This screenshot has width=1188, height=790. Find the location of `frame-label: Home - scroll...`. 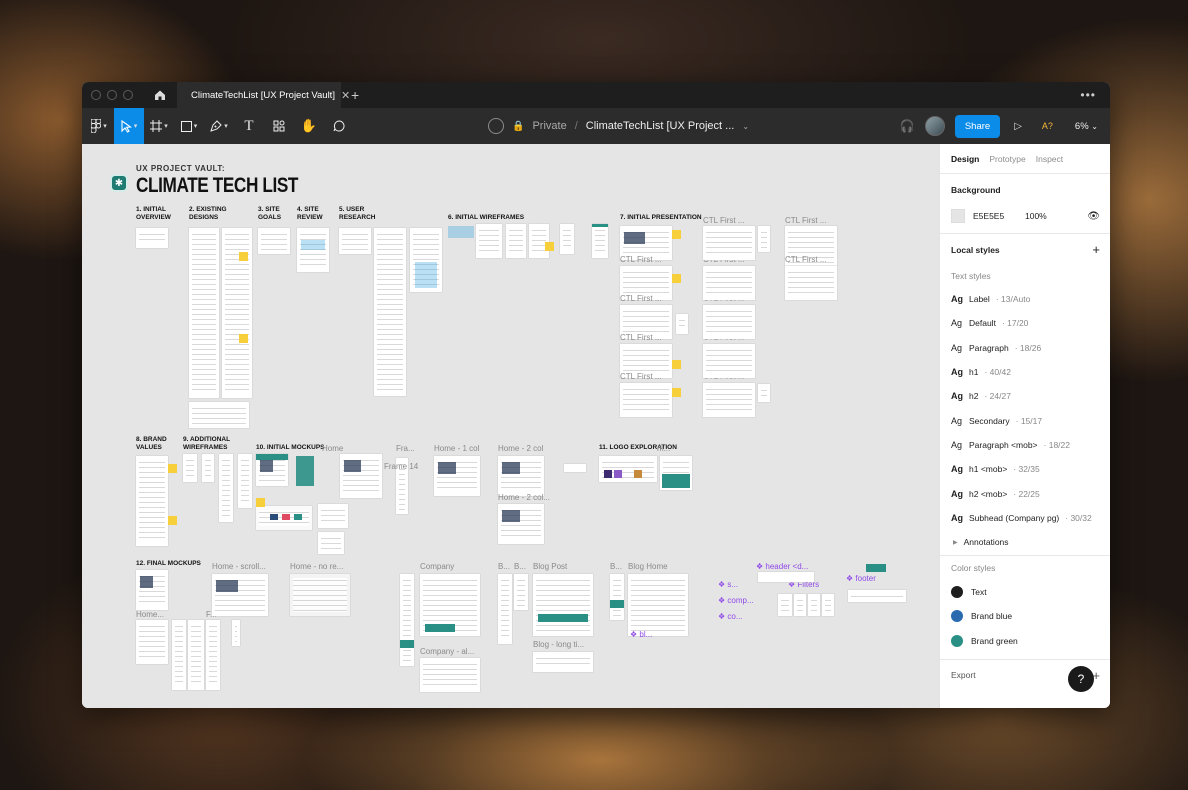

frame-label: Home - scroll... is located at coordinates (239, 566).